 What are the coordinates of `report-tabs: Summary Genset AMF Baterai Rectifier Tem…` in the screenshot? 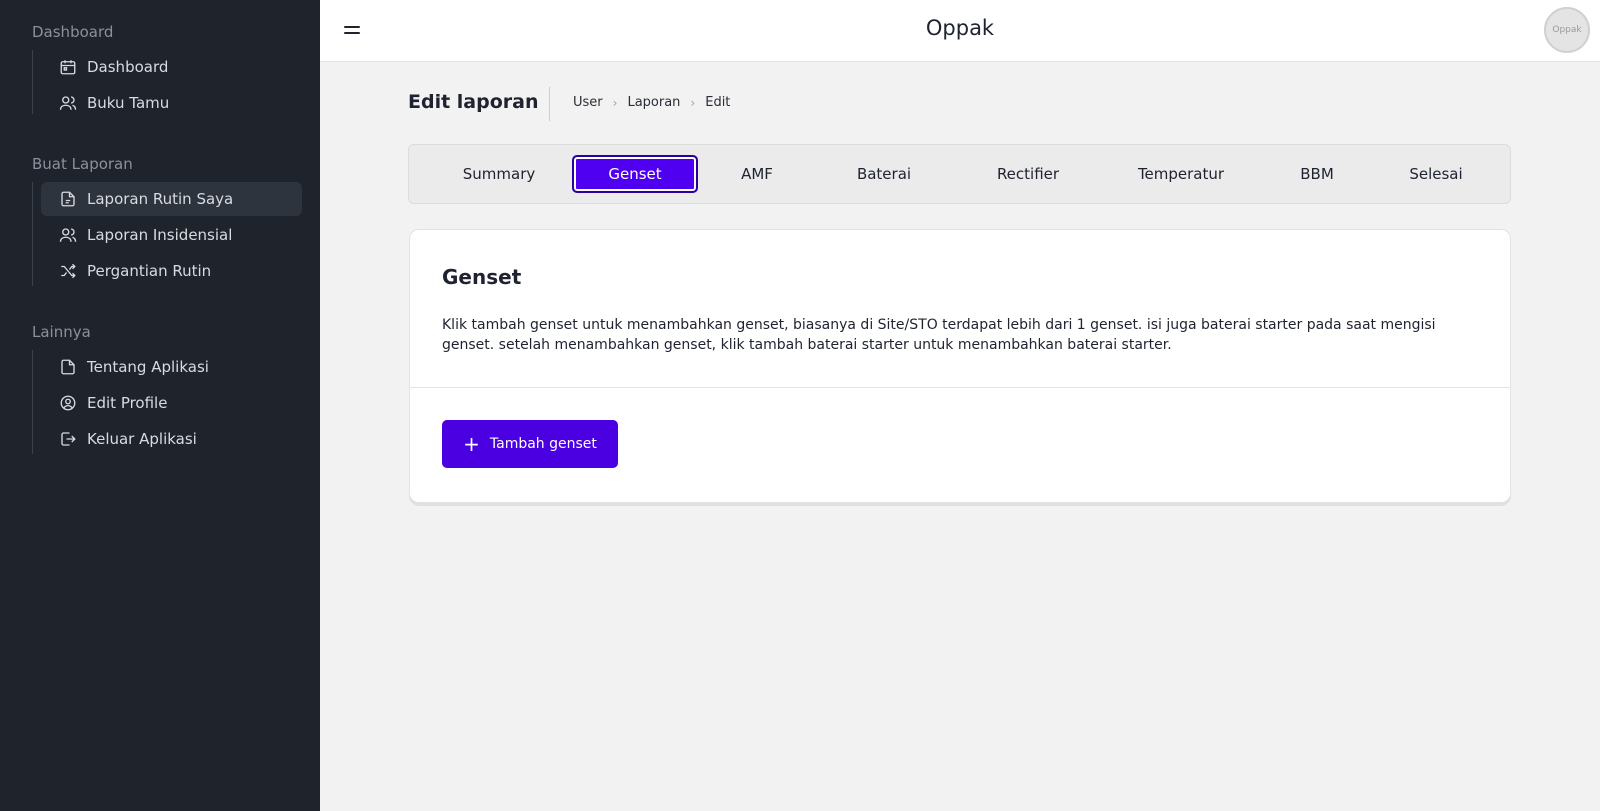 It's located at (959, 174).